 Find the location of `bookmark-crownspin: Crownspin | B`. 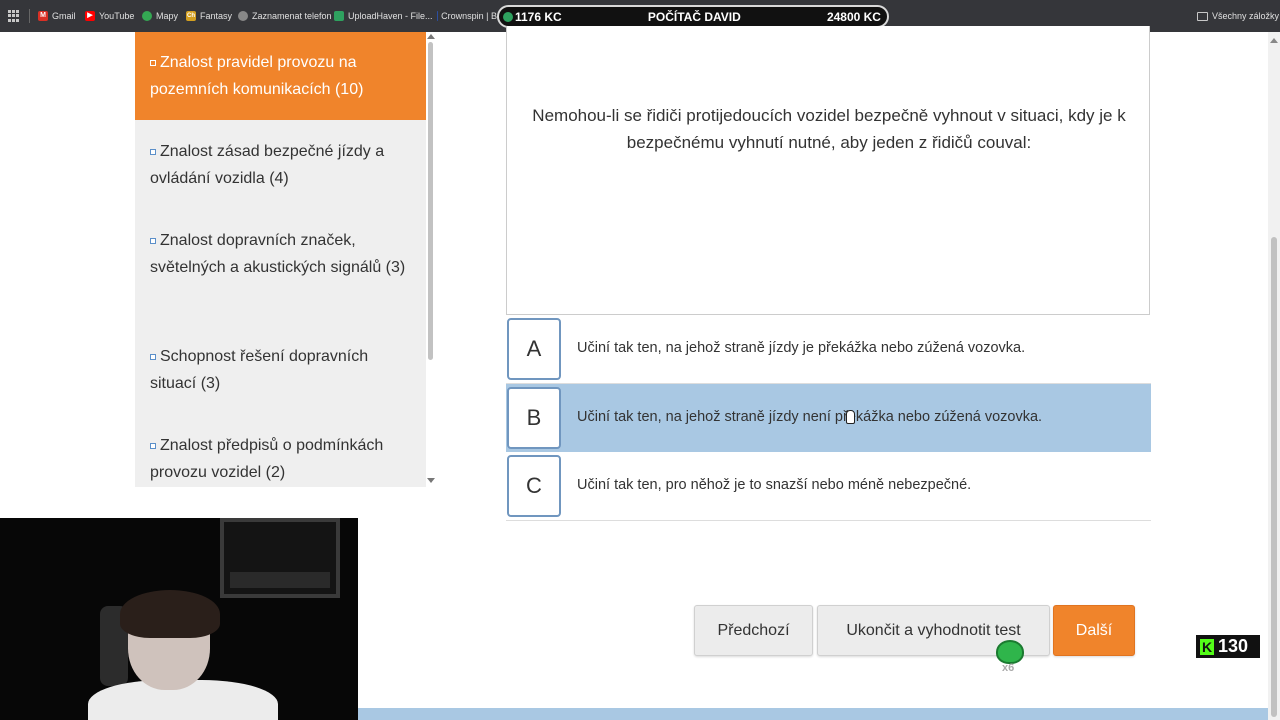

bookmark-crownspin: Crownspin | B is located at coordinates (467, 16).